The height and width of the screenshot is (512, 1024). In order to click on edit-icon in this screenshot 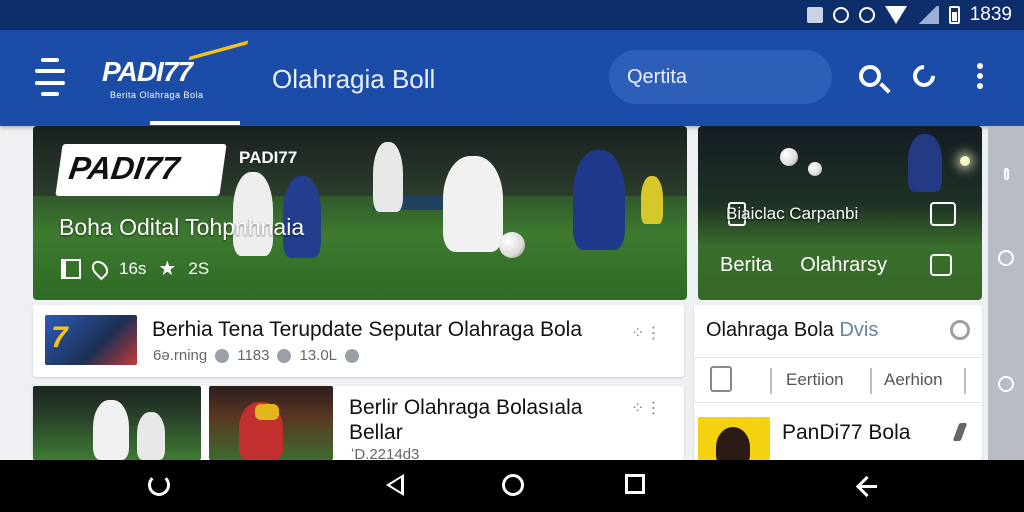, I will do `click(960, 432)`.